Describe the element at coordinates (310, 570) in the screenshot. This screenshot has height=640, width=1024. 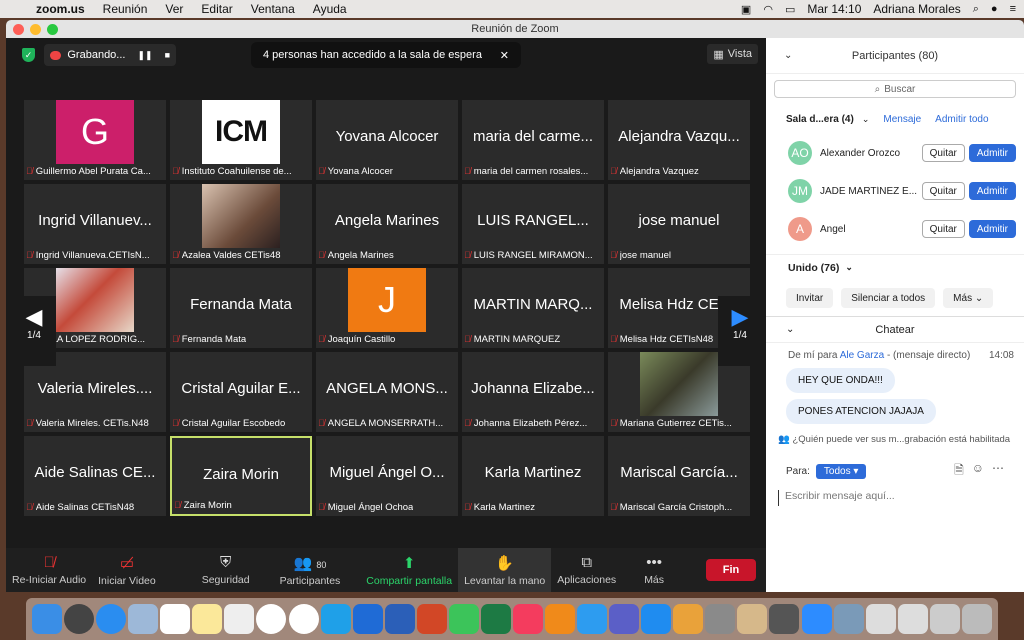
I see `participants-button: 👥 80 Participantes` at that location.